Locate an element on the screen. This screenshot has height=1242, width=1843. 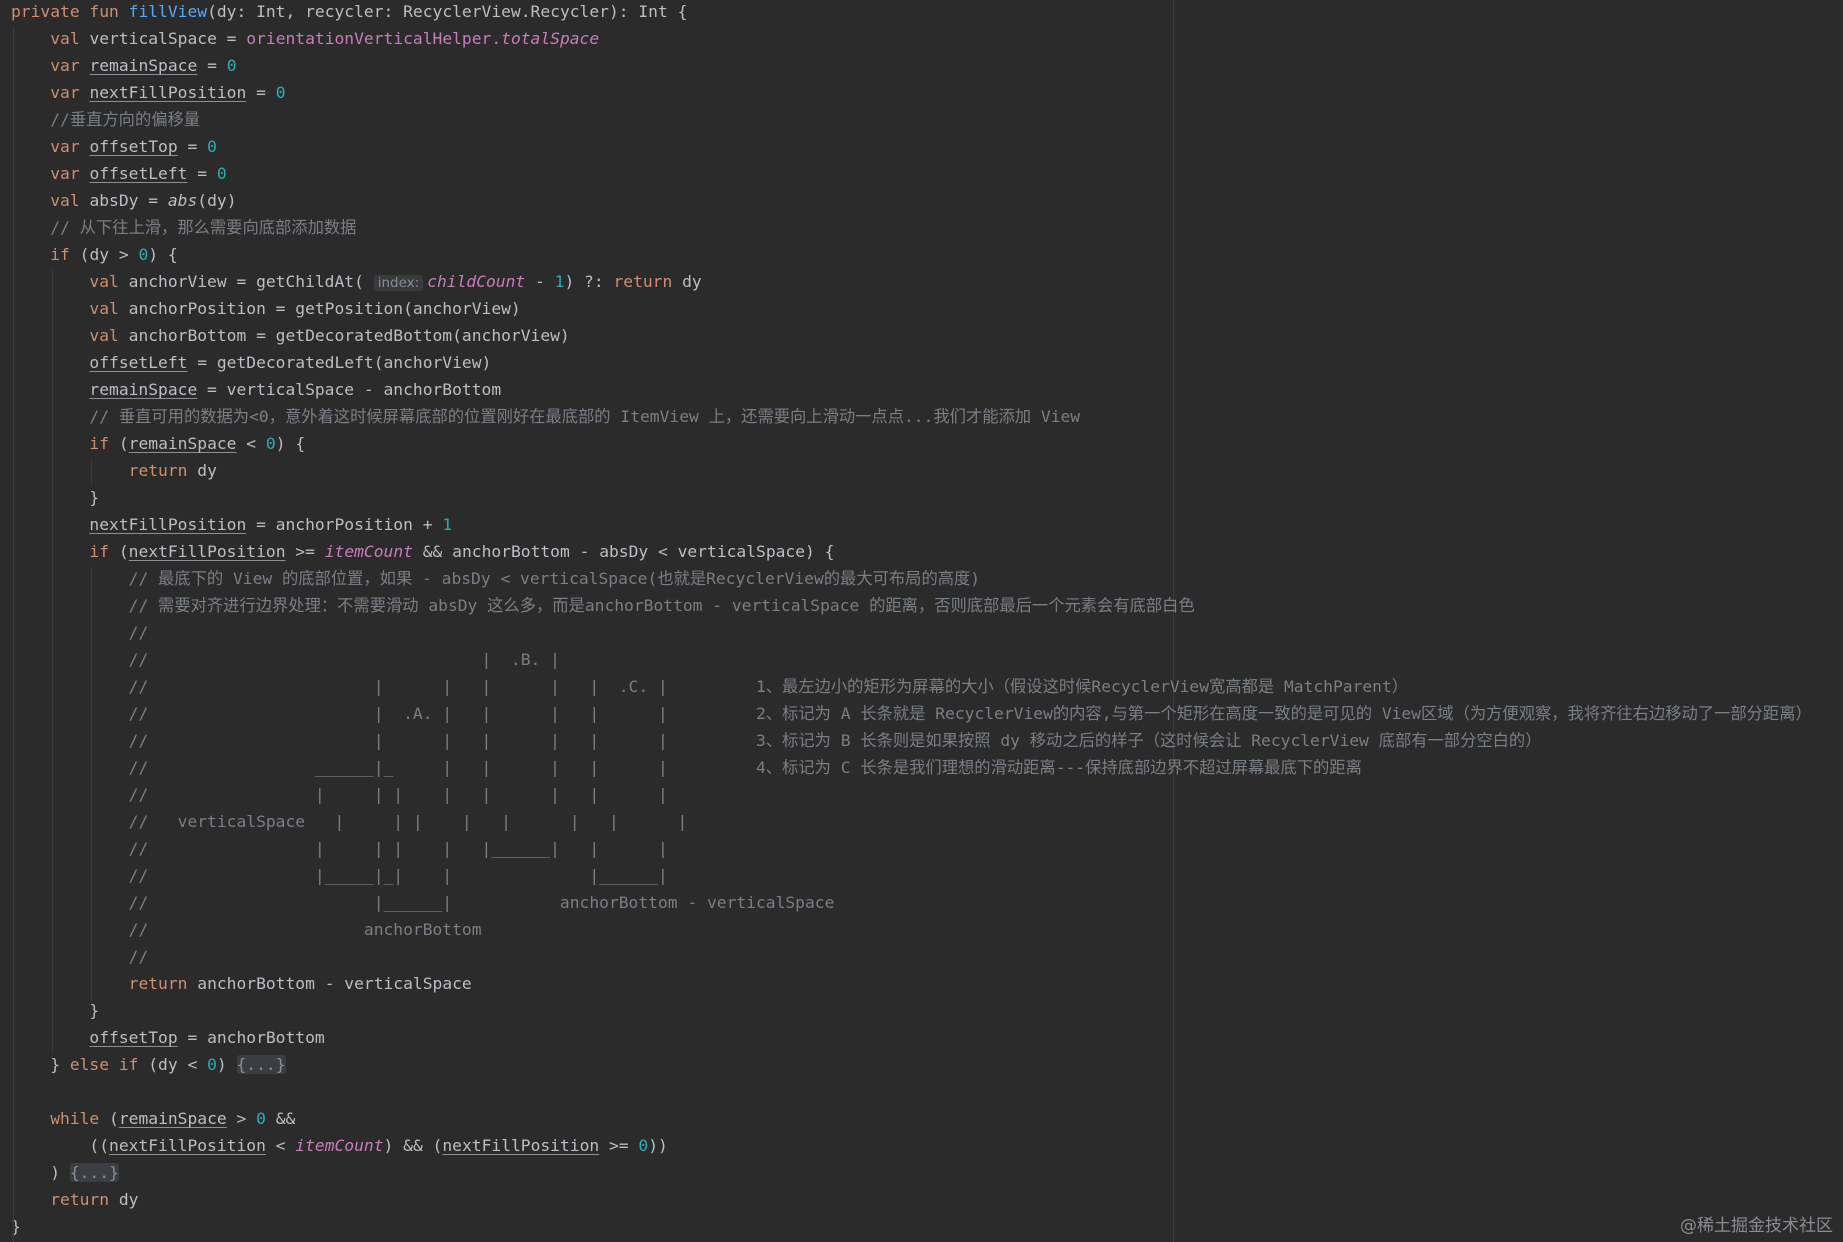
code-token: remainSpace is located at coordinates (182, 443).